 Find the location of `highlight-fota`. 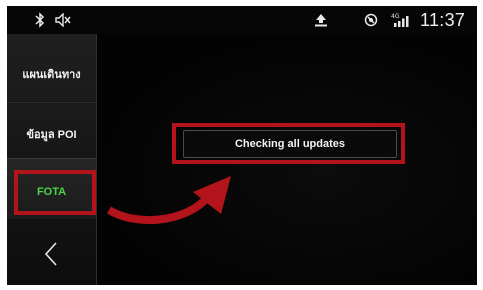

highlight-fota is located at coordinates (55, 192).